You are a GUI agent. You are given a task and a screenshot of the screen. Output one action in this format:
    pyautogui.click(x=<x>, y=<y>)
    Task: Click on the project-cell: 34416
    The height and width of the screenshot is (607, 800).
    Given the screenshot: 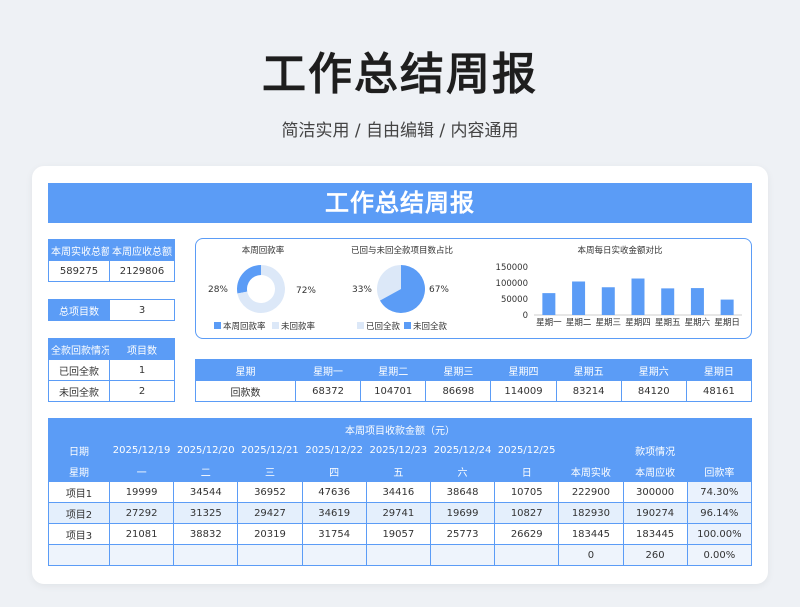 What is the action you would take?
    pyautogui.click(x=398, y=492)
    